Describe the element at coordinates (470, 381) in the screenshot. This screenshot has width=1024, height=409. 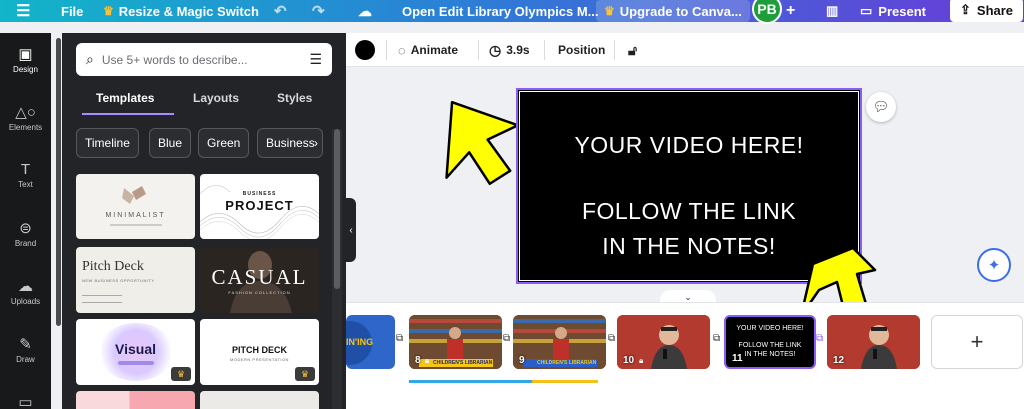
I see `audio-track-blue` at that location.